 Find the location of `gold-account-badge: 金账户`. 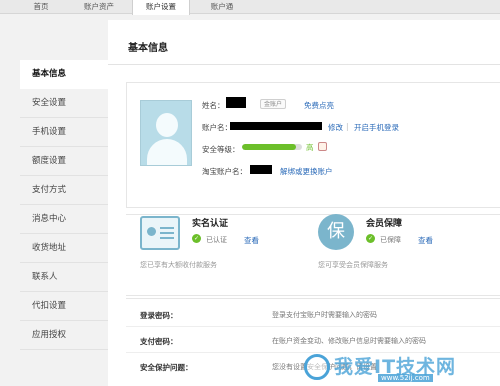

gold-account-badge: 金账户 is located at coordinates (273, 104).